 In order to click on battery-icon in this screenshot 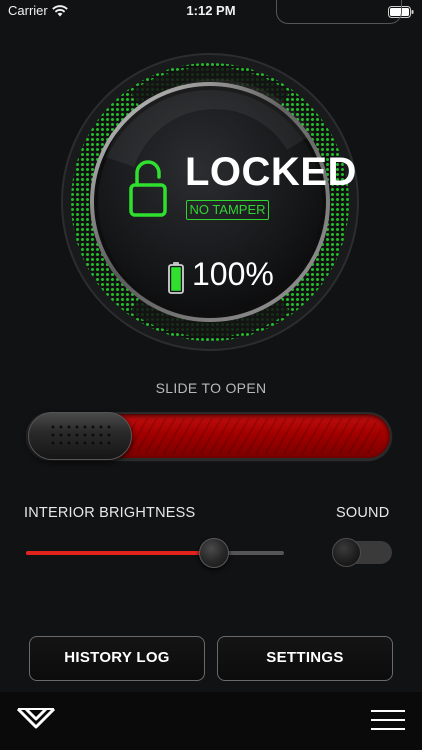, I will do `click(176, 280)`.